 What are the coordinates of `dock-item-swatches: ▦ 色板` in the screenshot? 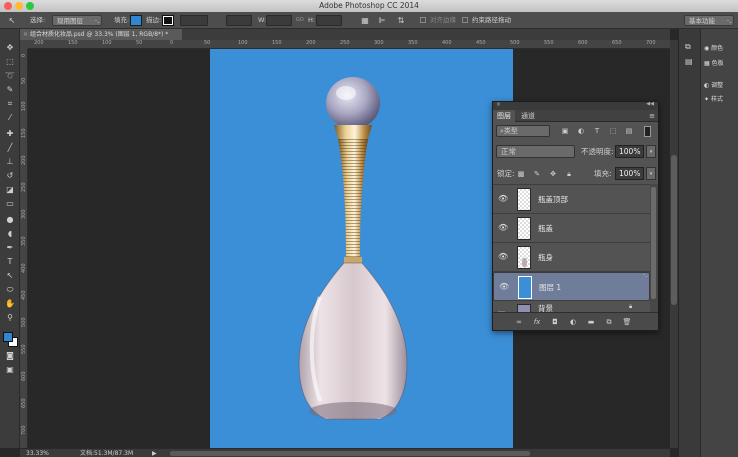 It's located at (714, 63).